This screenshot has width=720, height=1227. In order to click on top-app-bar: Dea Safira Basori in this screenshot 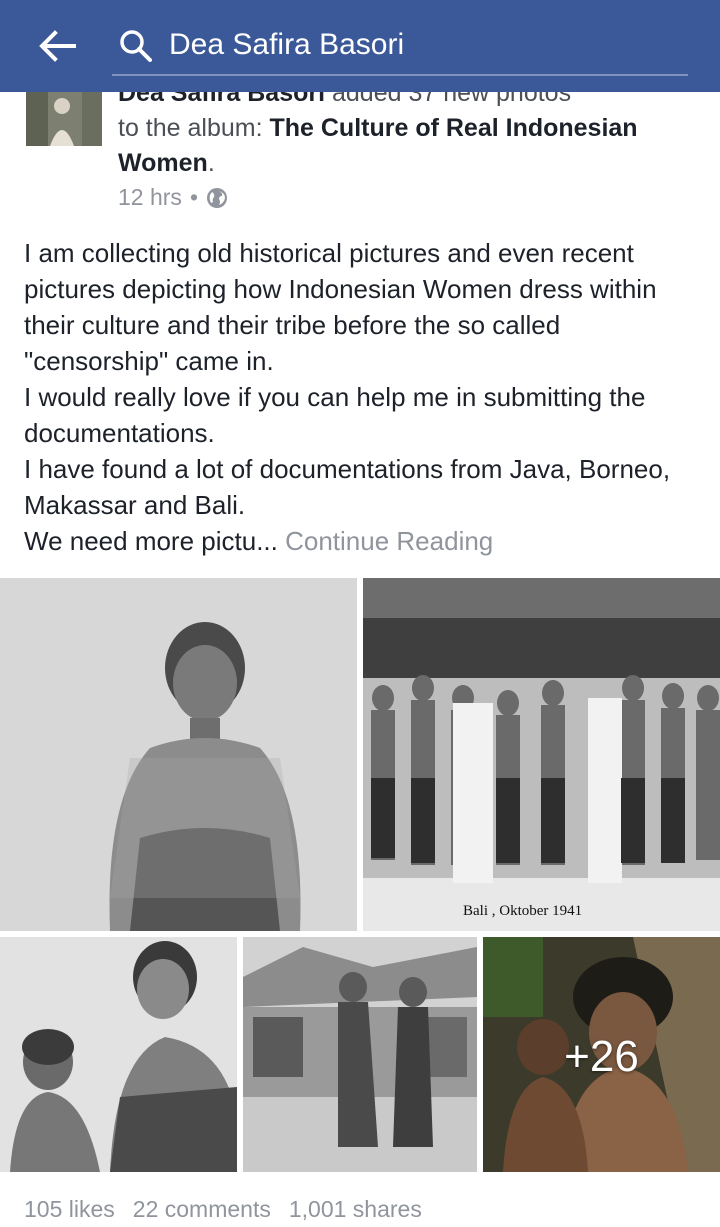, I will do `click(360, 46)`.